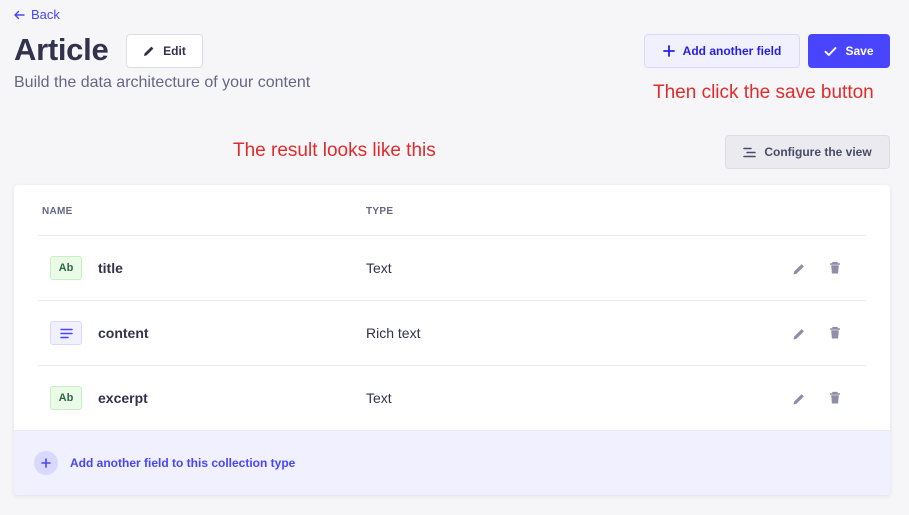 This screenshot has width=909, height=515. What do you see at coordinates (57, 211) in the screenshot?
I see `column-header-name: NAME` at bounding box center [57, 211].